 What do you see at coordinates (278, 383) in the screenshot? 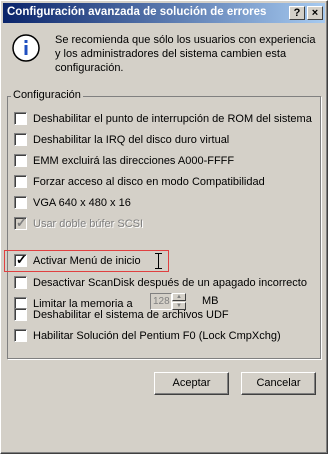
I see `cancel-button: Cancelar` at bounding box center [278, 383].